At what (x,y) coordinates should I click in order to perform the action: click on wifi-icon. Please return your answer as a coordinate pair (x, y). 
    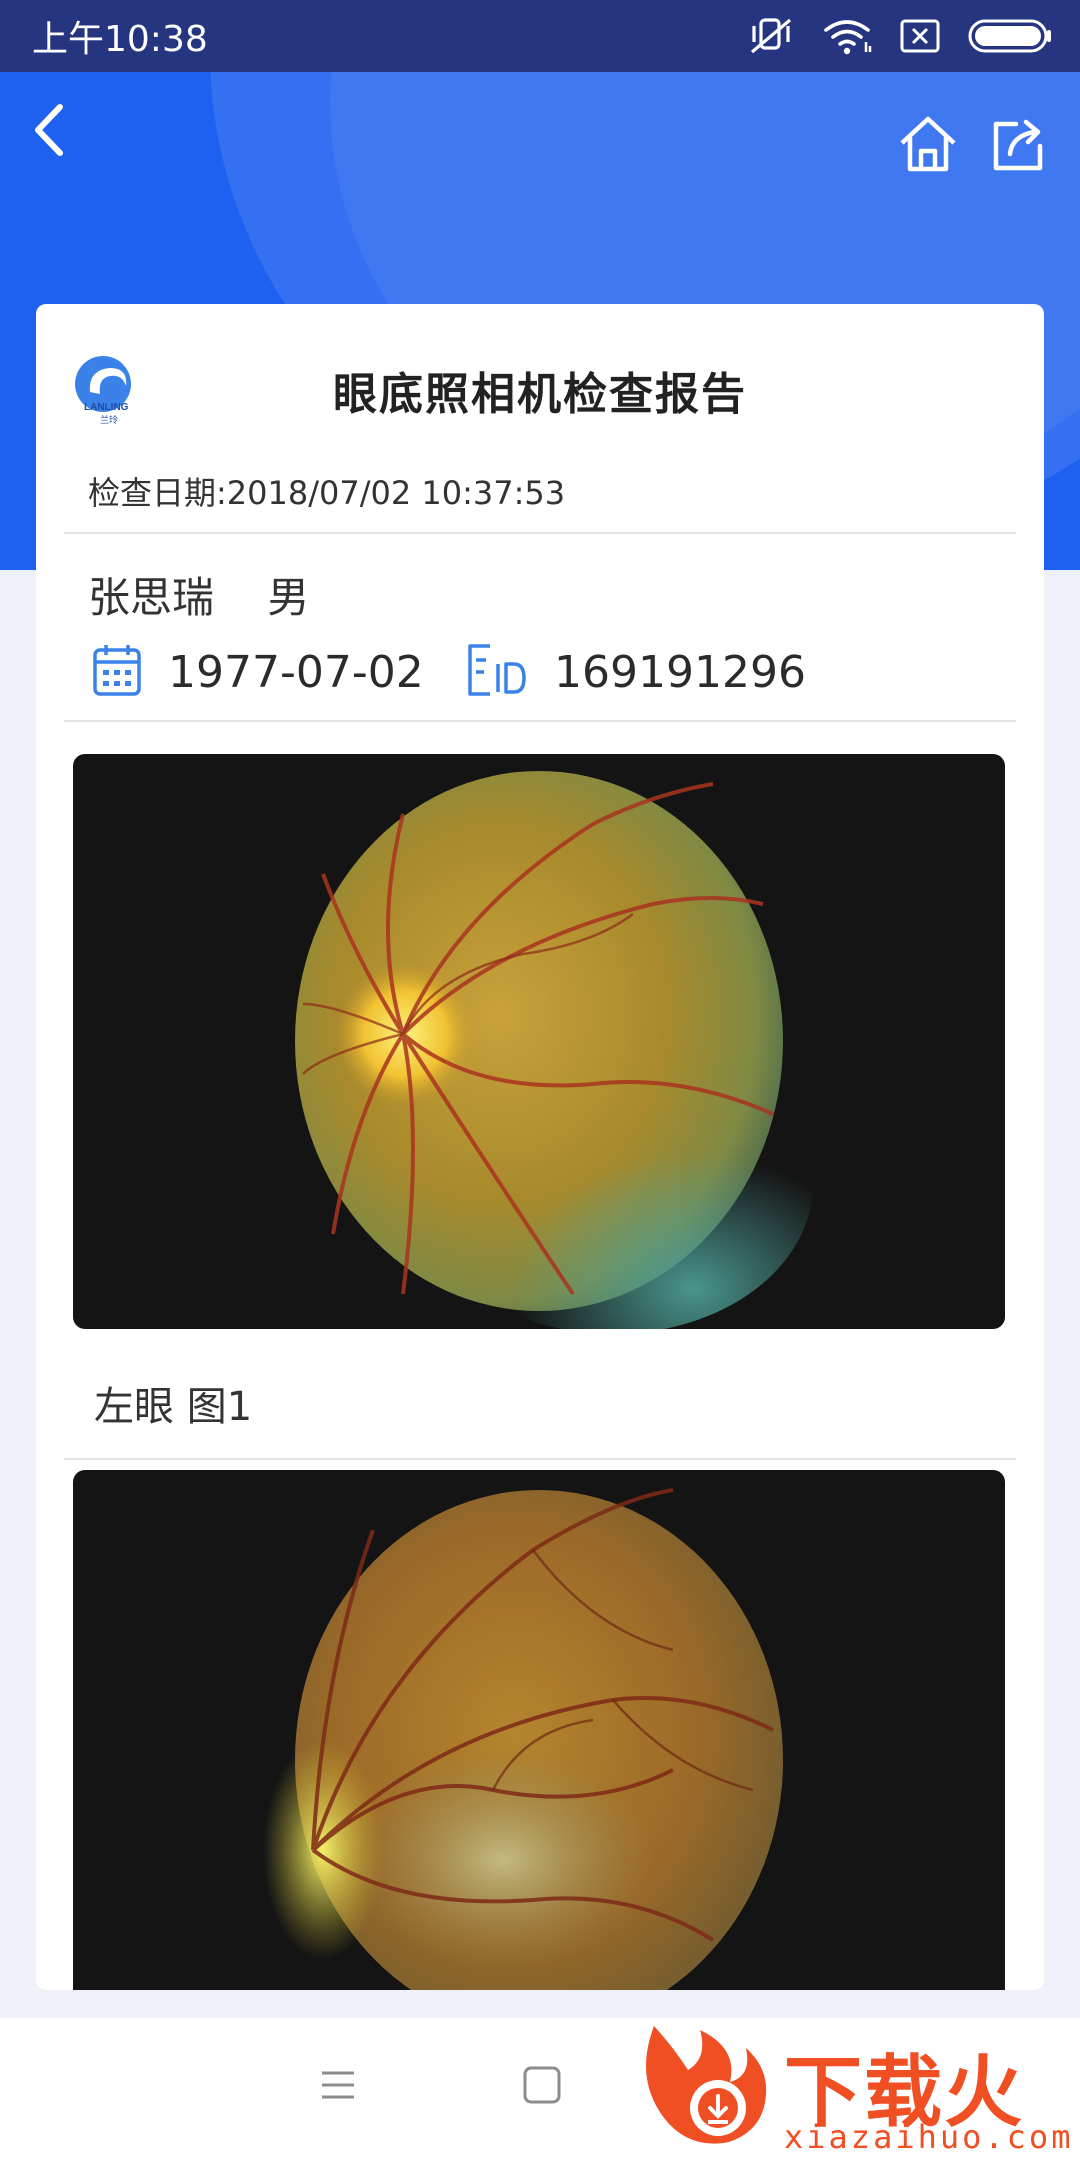
    Looking at the image, I should click on (847, 36).